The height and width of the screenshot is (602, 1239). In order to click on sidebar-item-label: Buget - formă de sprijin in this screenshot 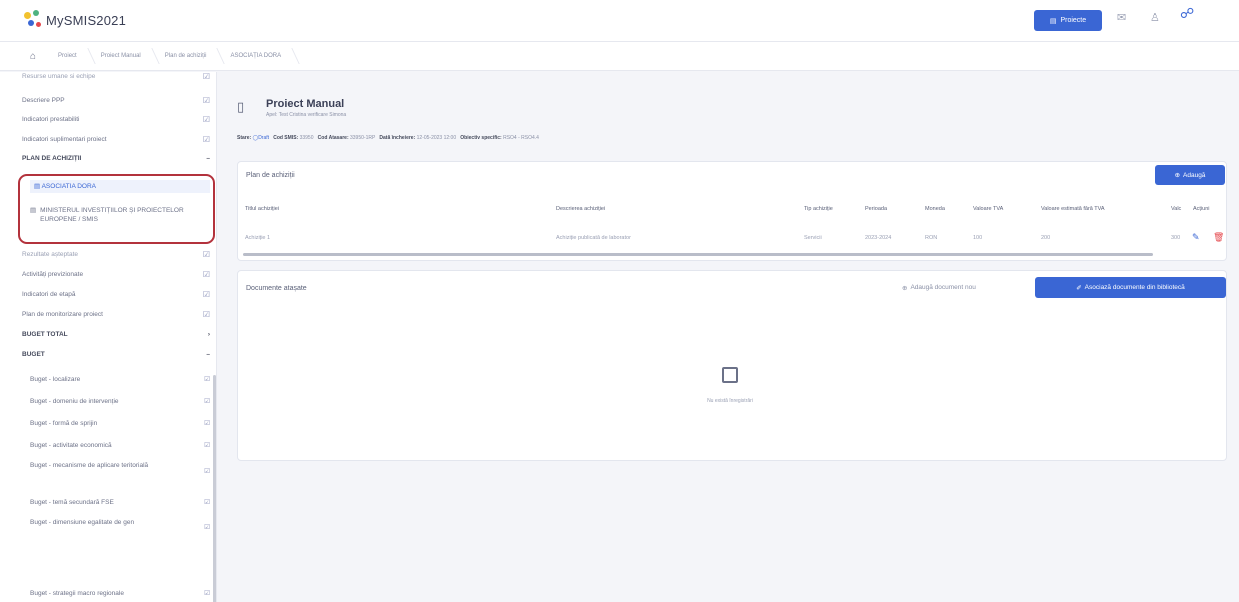, I will do `click(64, 423)`.